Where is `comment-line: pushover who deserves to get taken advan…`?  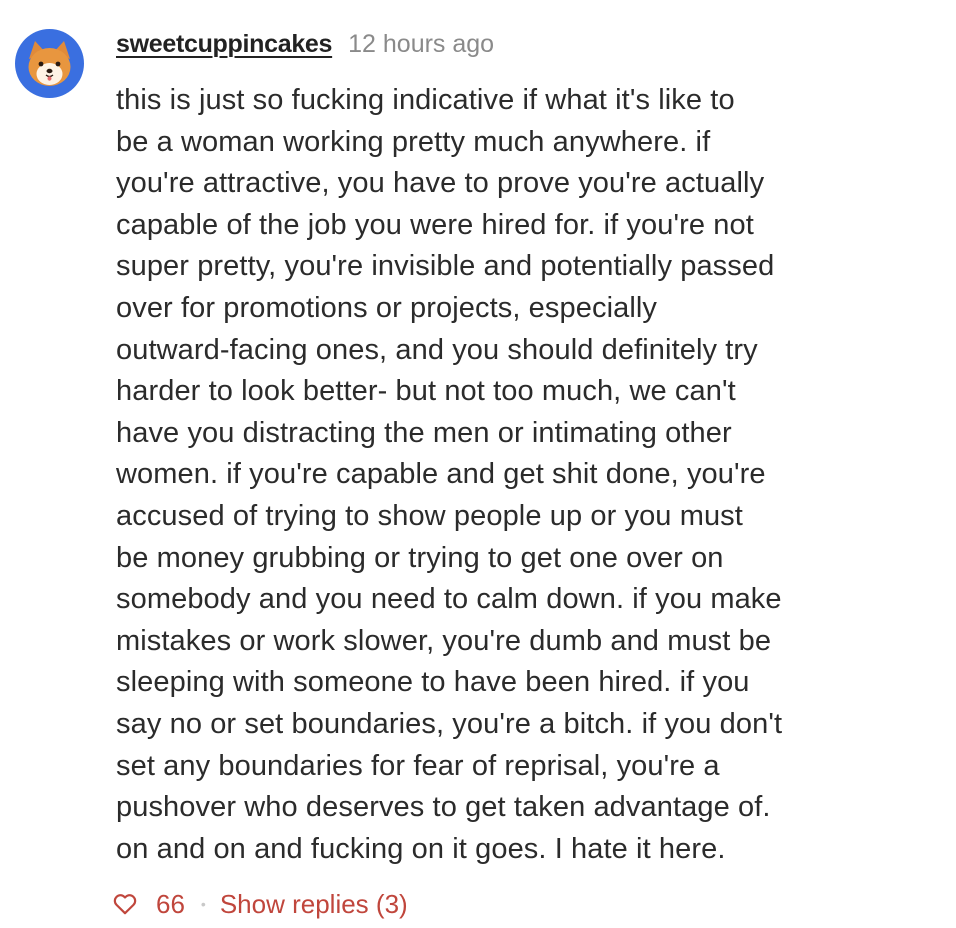 comment-line: pushover who deserves to get taken advan… is located at coordinates (443, 807).